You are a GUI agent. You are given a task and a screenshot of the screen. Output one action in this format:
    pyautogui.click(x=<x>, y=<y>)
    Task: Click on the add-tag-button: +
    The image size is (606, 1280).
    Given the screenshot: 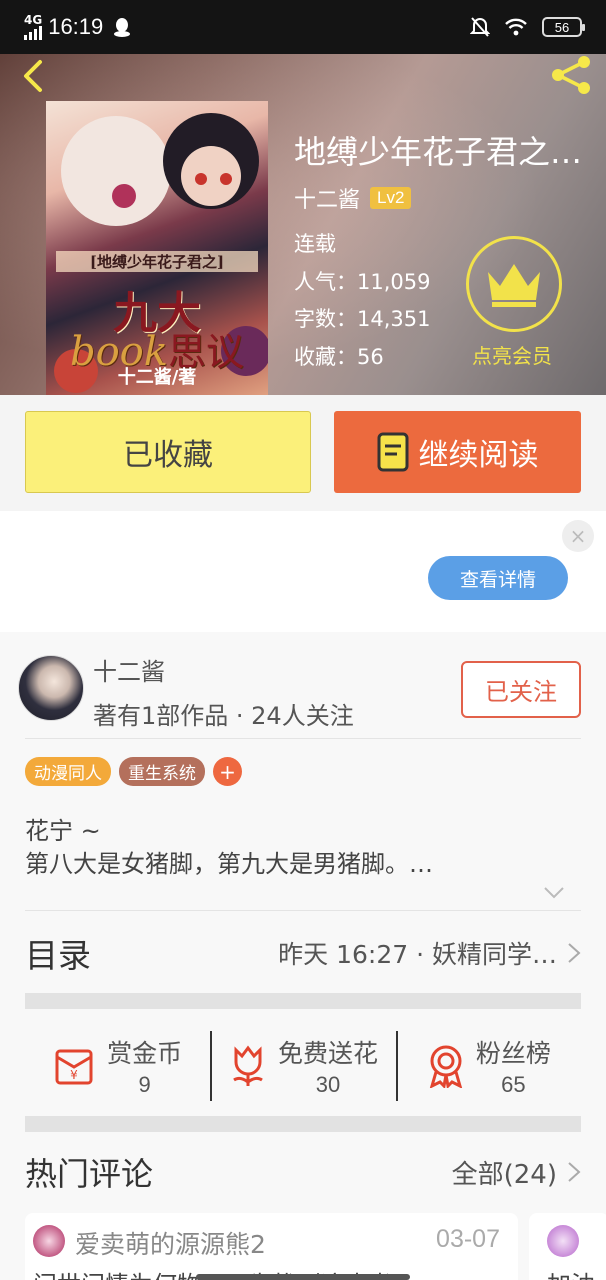 What is the action you would take?
    pyautogui.click(x=227, y=771)
    